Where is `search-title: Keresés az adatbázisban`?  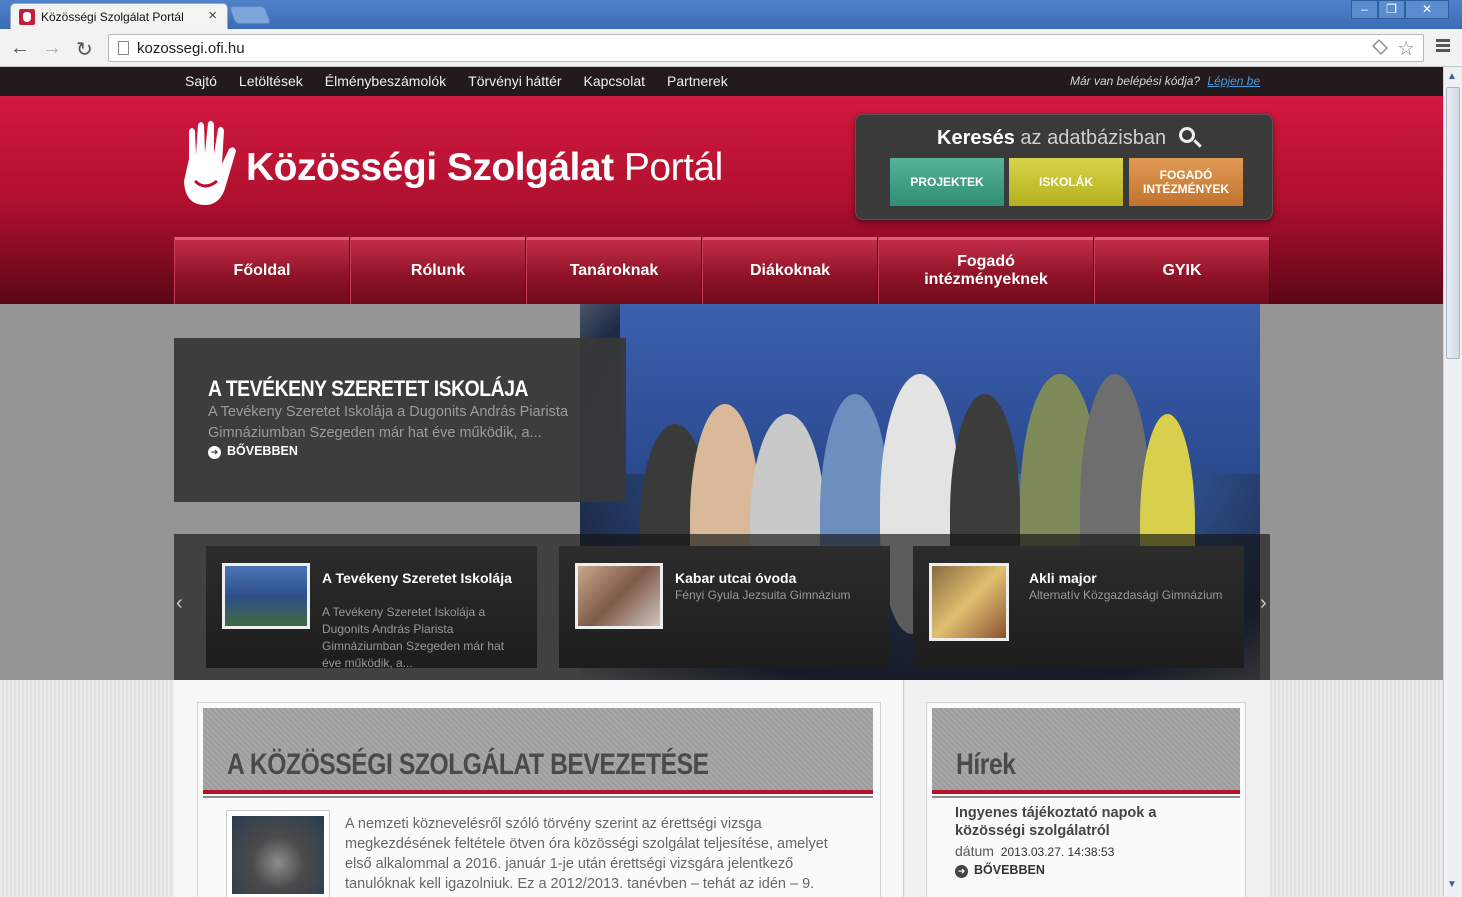
search-title: Keresés az adatbázisban is located at coordinates (1051, 138).